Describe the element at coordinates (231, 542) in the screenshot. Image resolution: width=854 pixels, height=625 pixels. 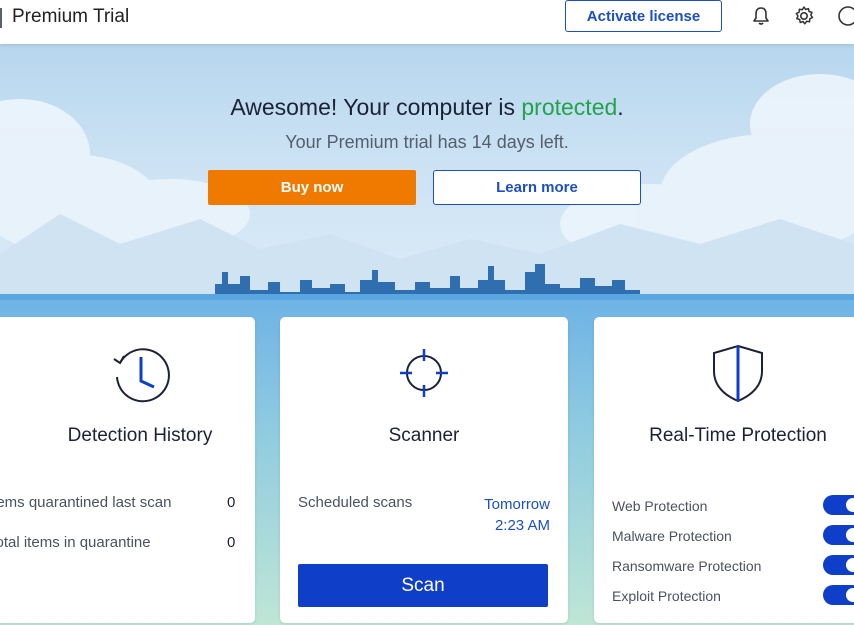
I see `total-quarantine-value: 0` at that location.